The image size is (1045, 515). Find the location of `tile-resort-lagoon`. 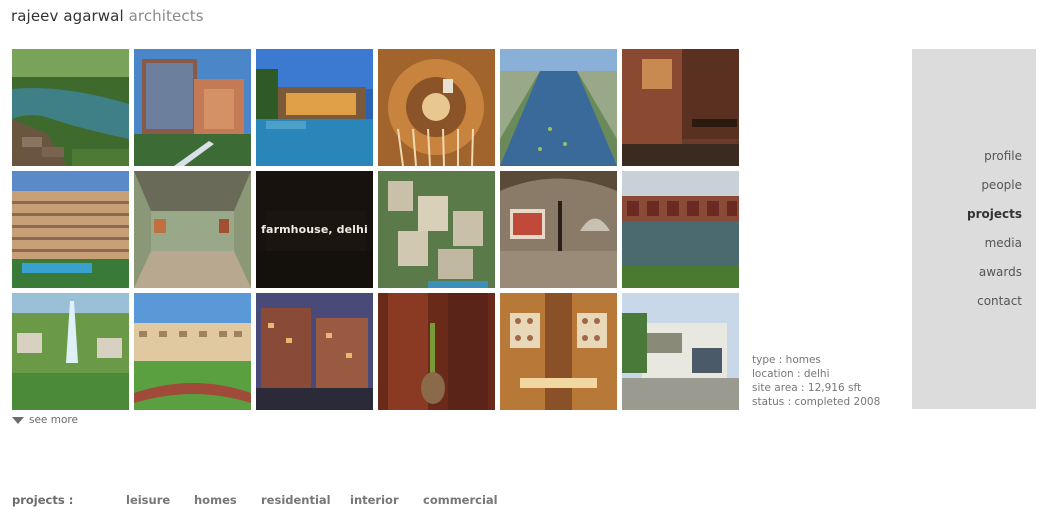

tile-resort-lagoon is located at coordinates (70, 107).